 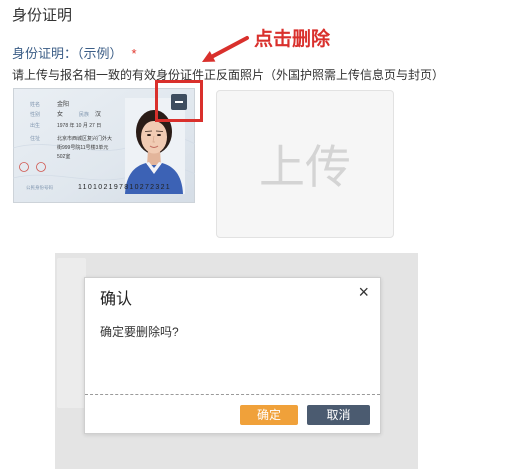 What do you see at coordinates (134, 53) in the screenshot?
I see `required-mark: *` at bounding box center [134, 53].